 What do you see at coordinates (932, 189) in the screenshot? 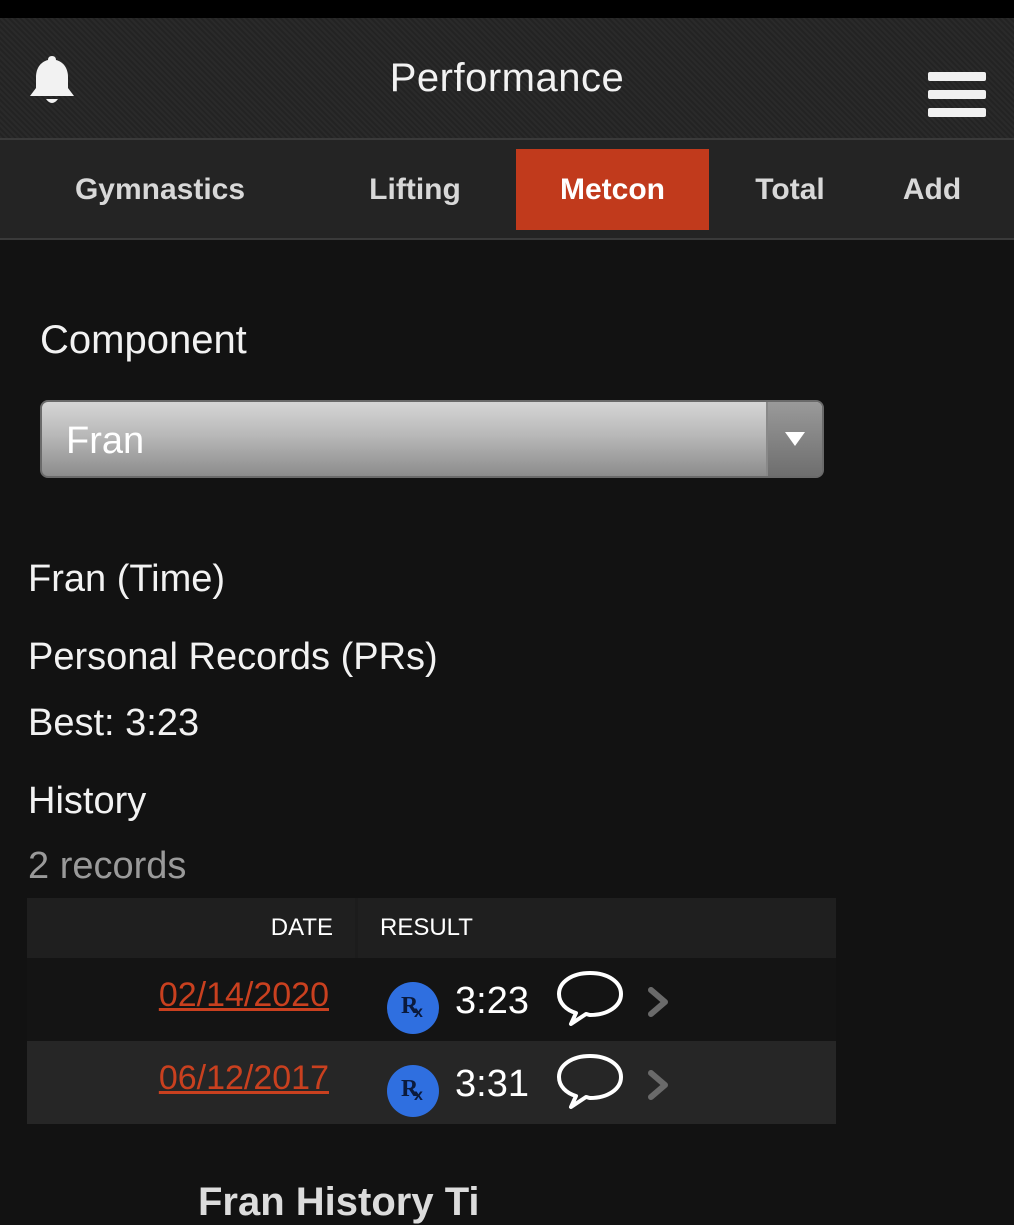
I see `tab-add: Add` at bounding box center [932, 189].